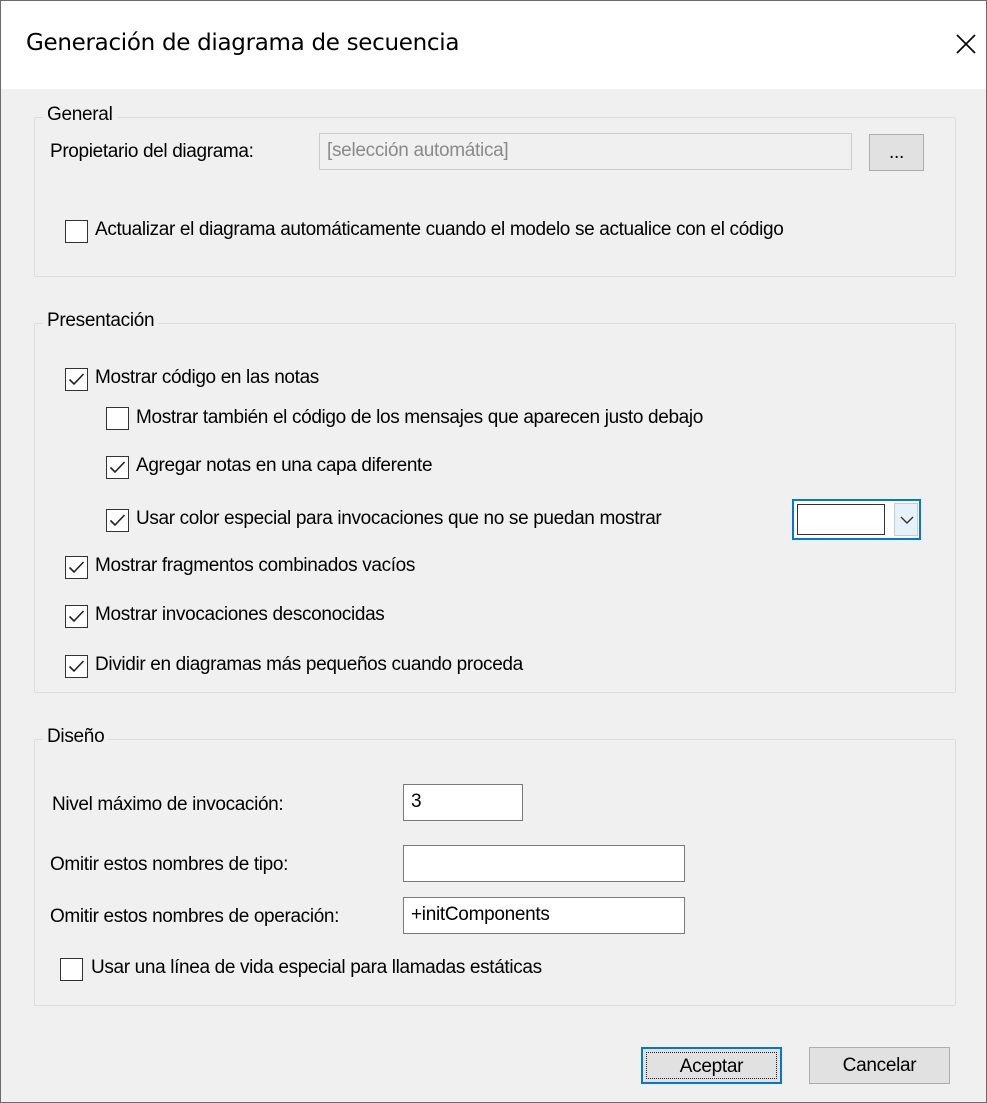 The height and width of the screenshot is (1103, 987). What do you see at coordinates (80, 115) in the screenshot?
I see `general-group-title: General` at bounding box center [80, 115].